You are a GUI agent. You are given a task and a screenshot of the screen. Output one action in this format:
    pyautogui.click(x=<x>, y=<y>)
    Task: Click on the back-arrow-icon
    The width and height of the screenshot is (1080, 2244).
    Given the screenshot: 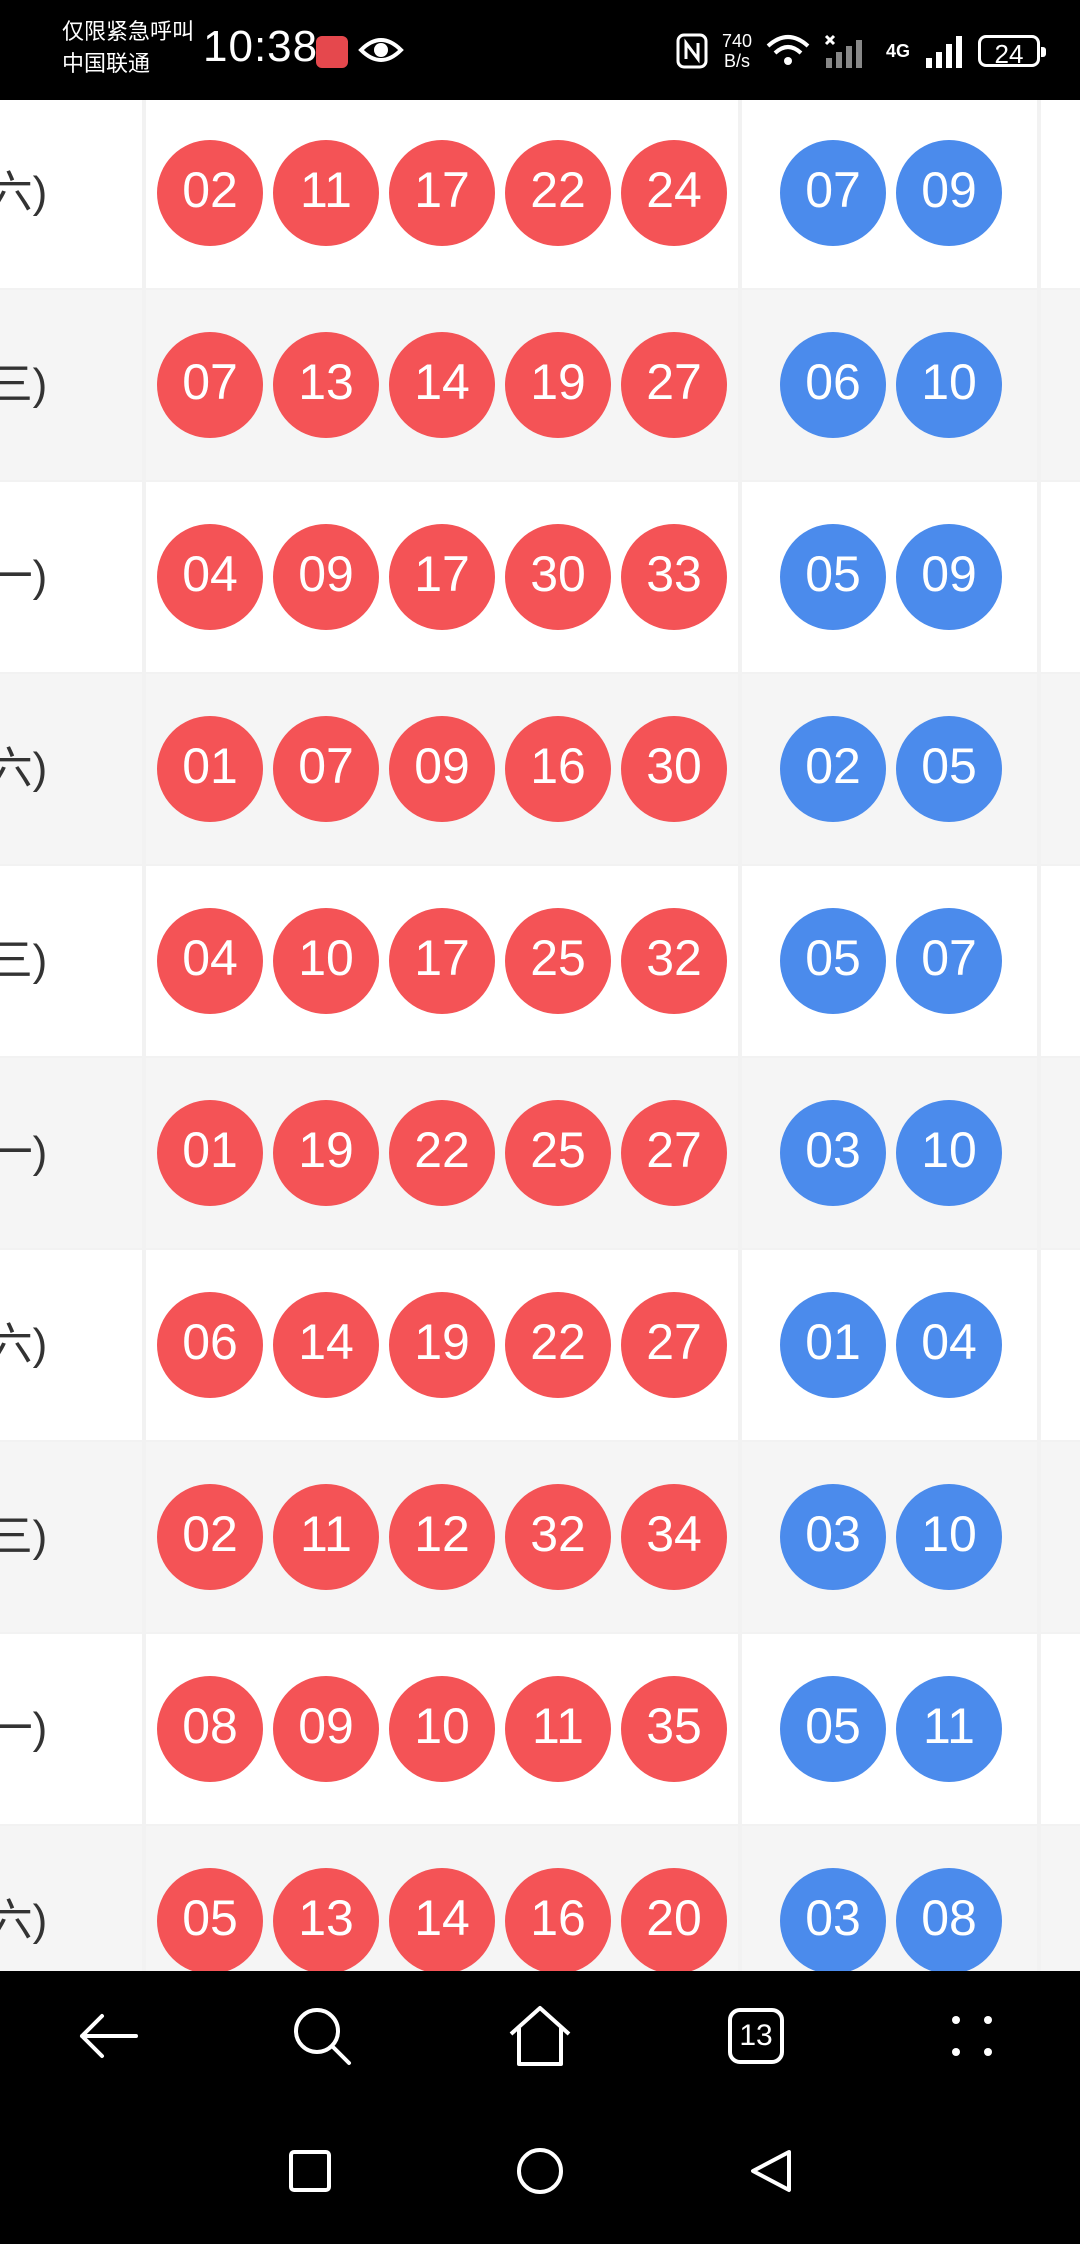 What is the action you would take?
    pyautogui.click(x=108, y=2036)
    